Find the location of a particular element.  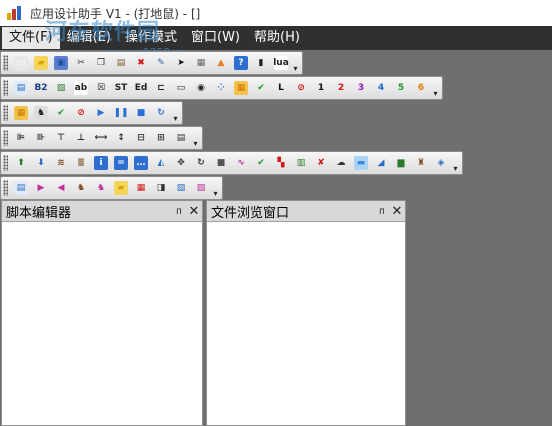

same-height-button: ↕ is located at coordinates (121, 138).